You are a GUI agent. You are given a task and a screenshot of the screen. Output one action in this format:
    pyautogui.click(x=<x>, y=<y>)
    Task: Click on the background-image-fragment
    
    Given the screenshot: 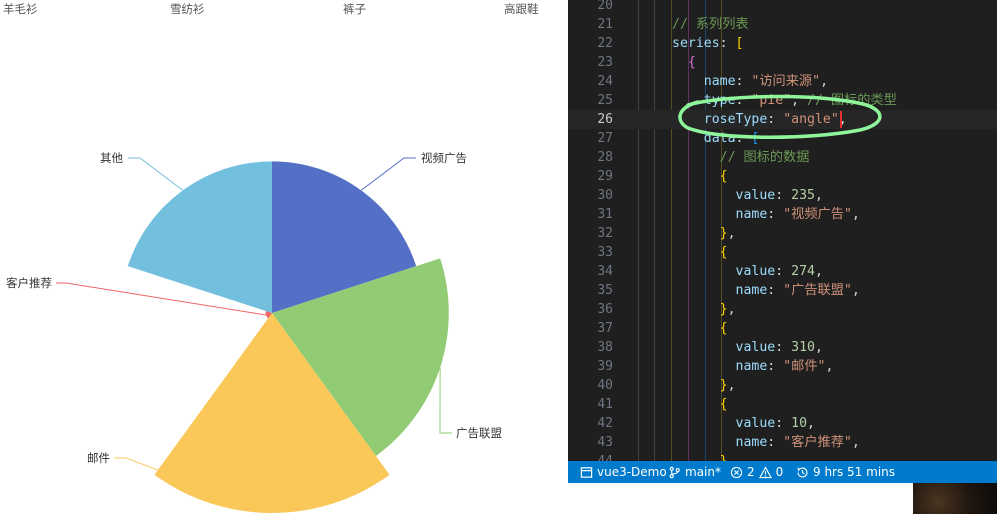 What is the action you would take?
    pyautogui.click(x=955, y=498)
    